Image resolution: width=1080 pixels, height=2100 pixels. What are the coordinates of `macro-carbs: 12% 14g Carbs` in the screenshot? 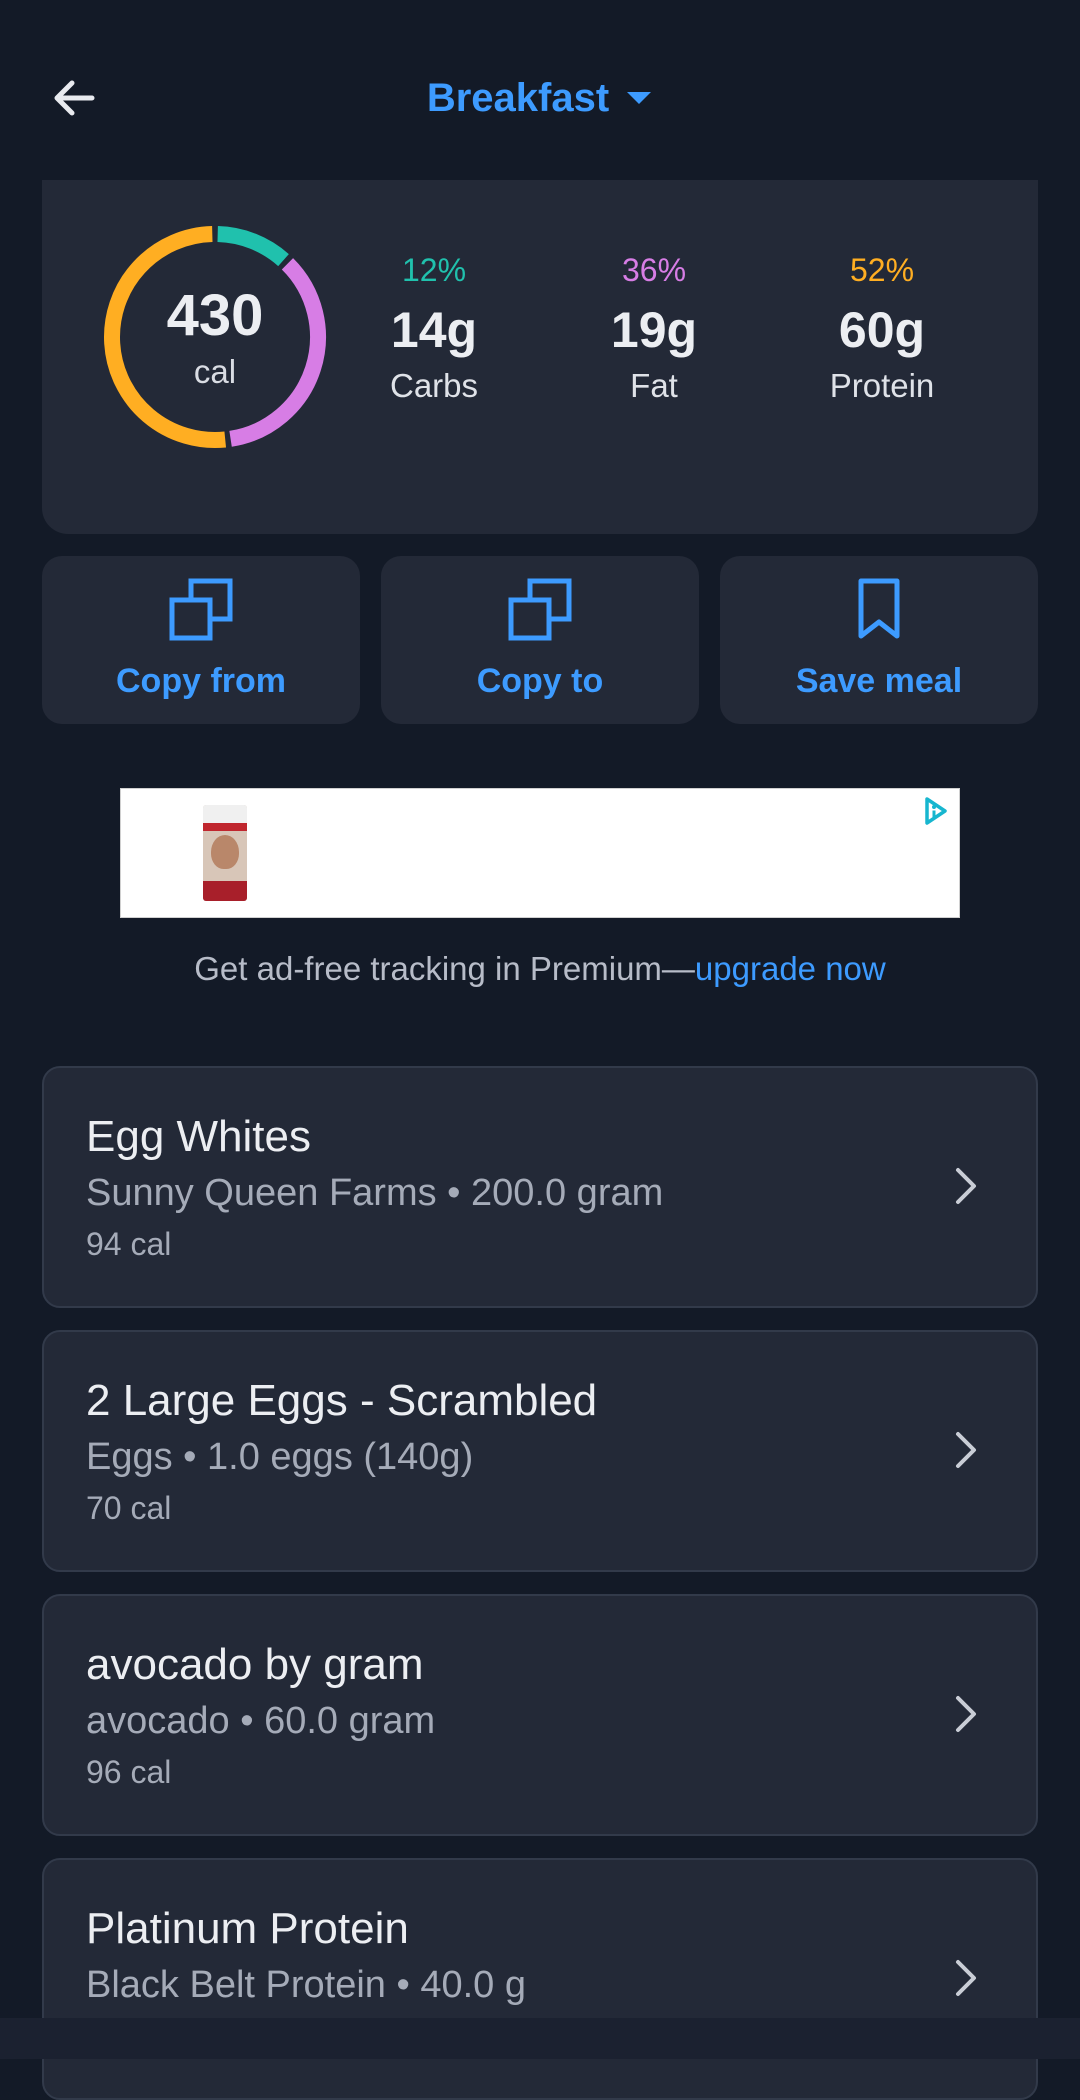 It's located at (434, 328).